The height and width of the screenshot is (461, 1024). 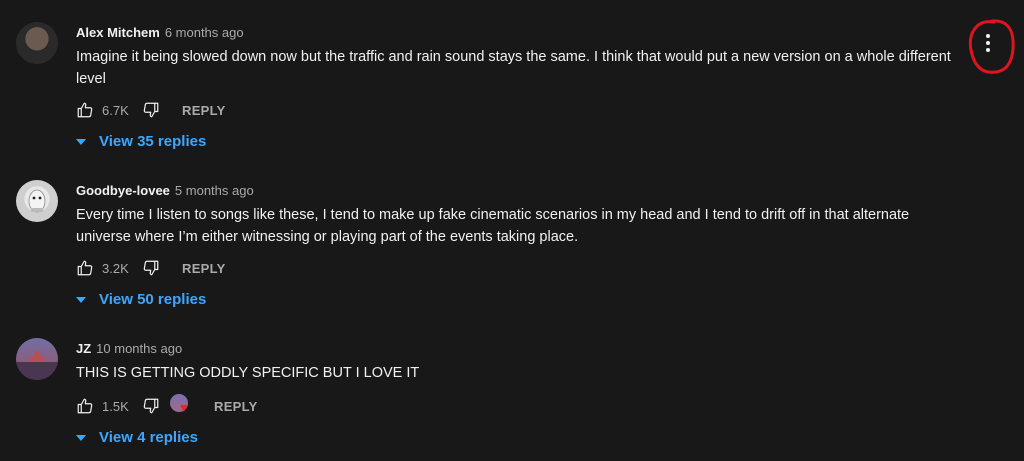 What do you see at coordinates (214, 190) in the screenshot?
I see `timestamp: 5 months ago` at bounding box center [214, 190].